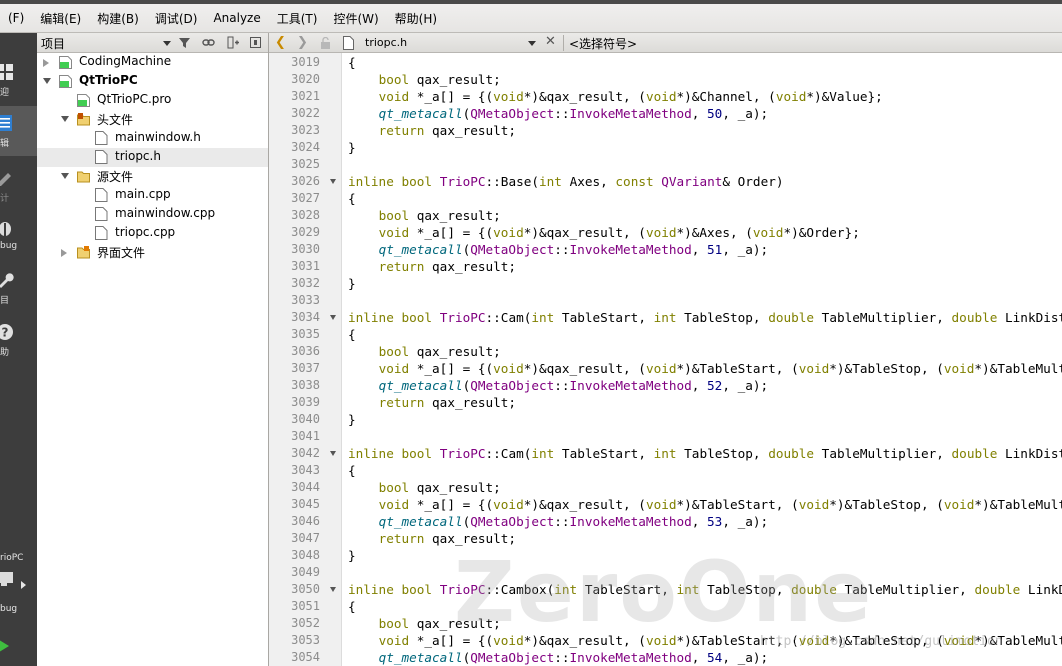 This screenshot has height=666, width=1062. I want to click on code-line: return qax_result;, so click(432, 130).